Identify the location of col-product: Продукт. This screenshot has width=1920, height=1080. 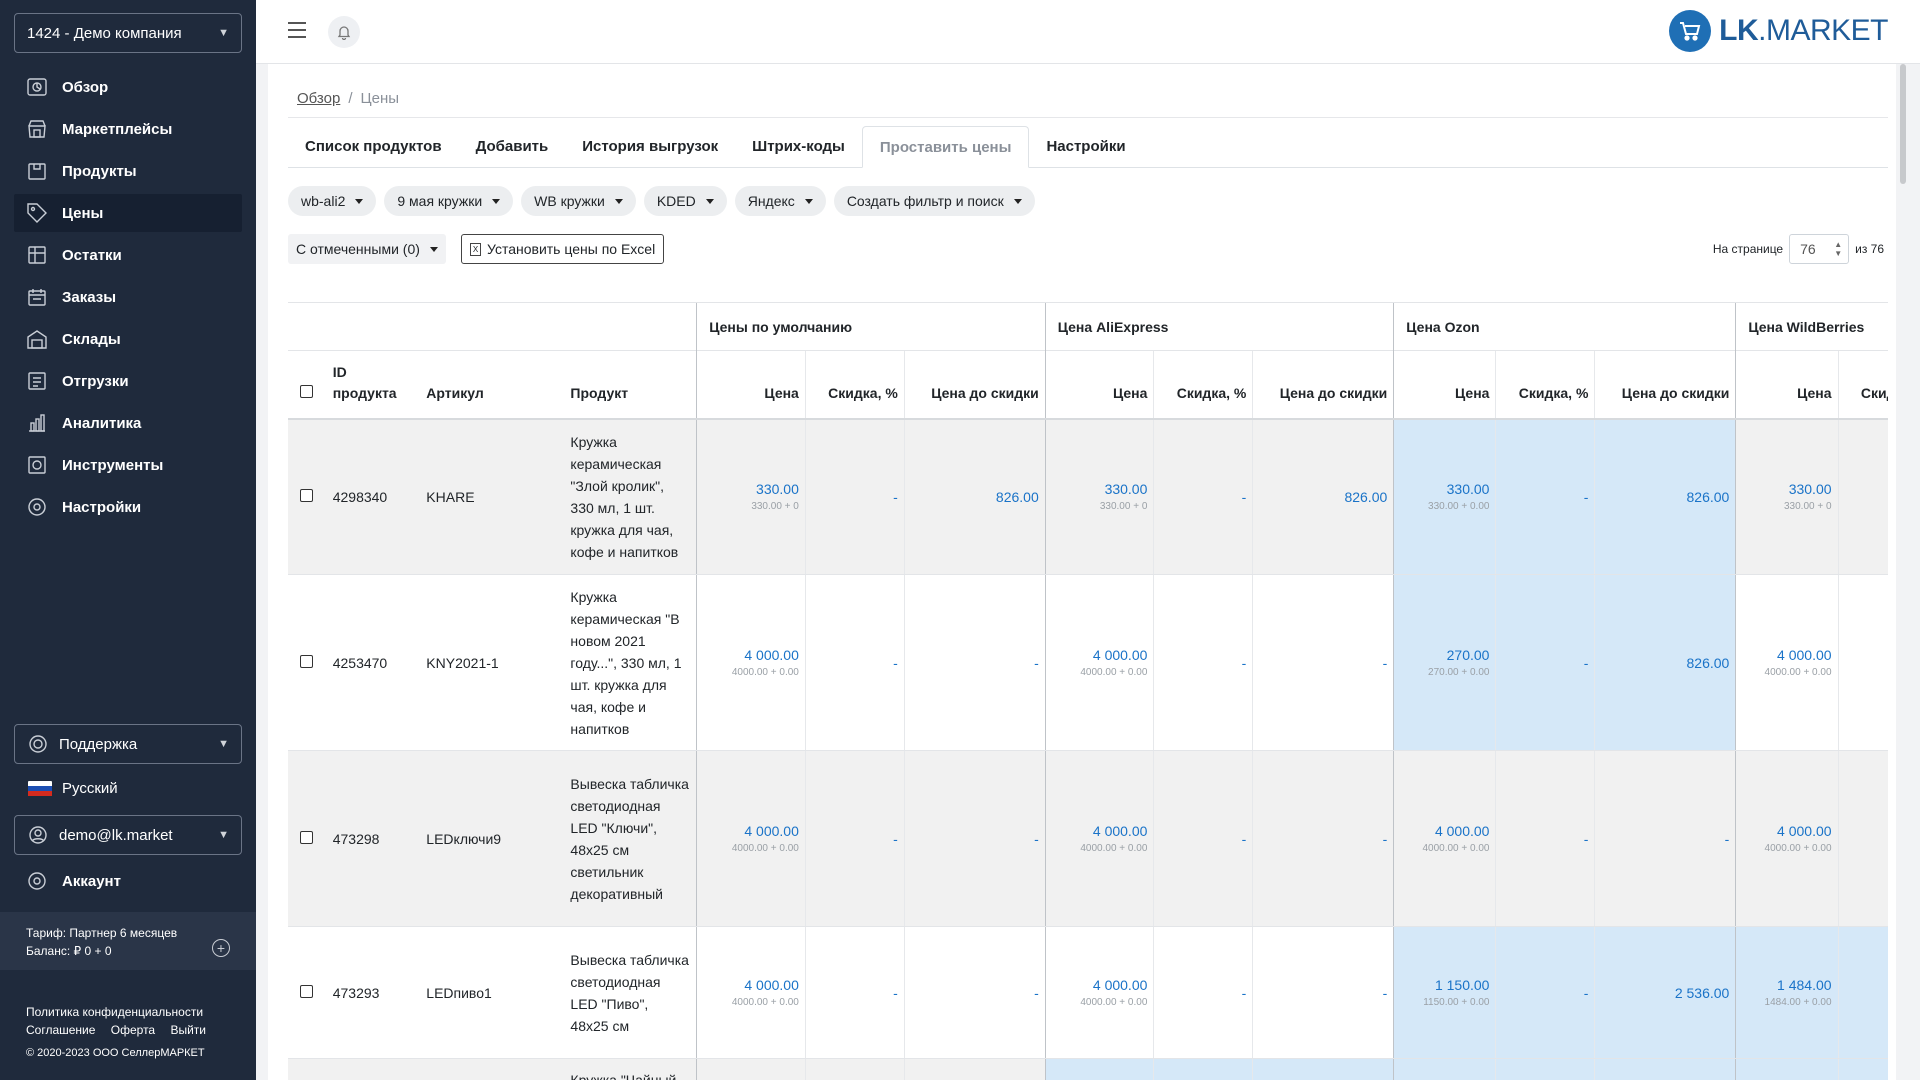
(630, 385).